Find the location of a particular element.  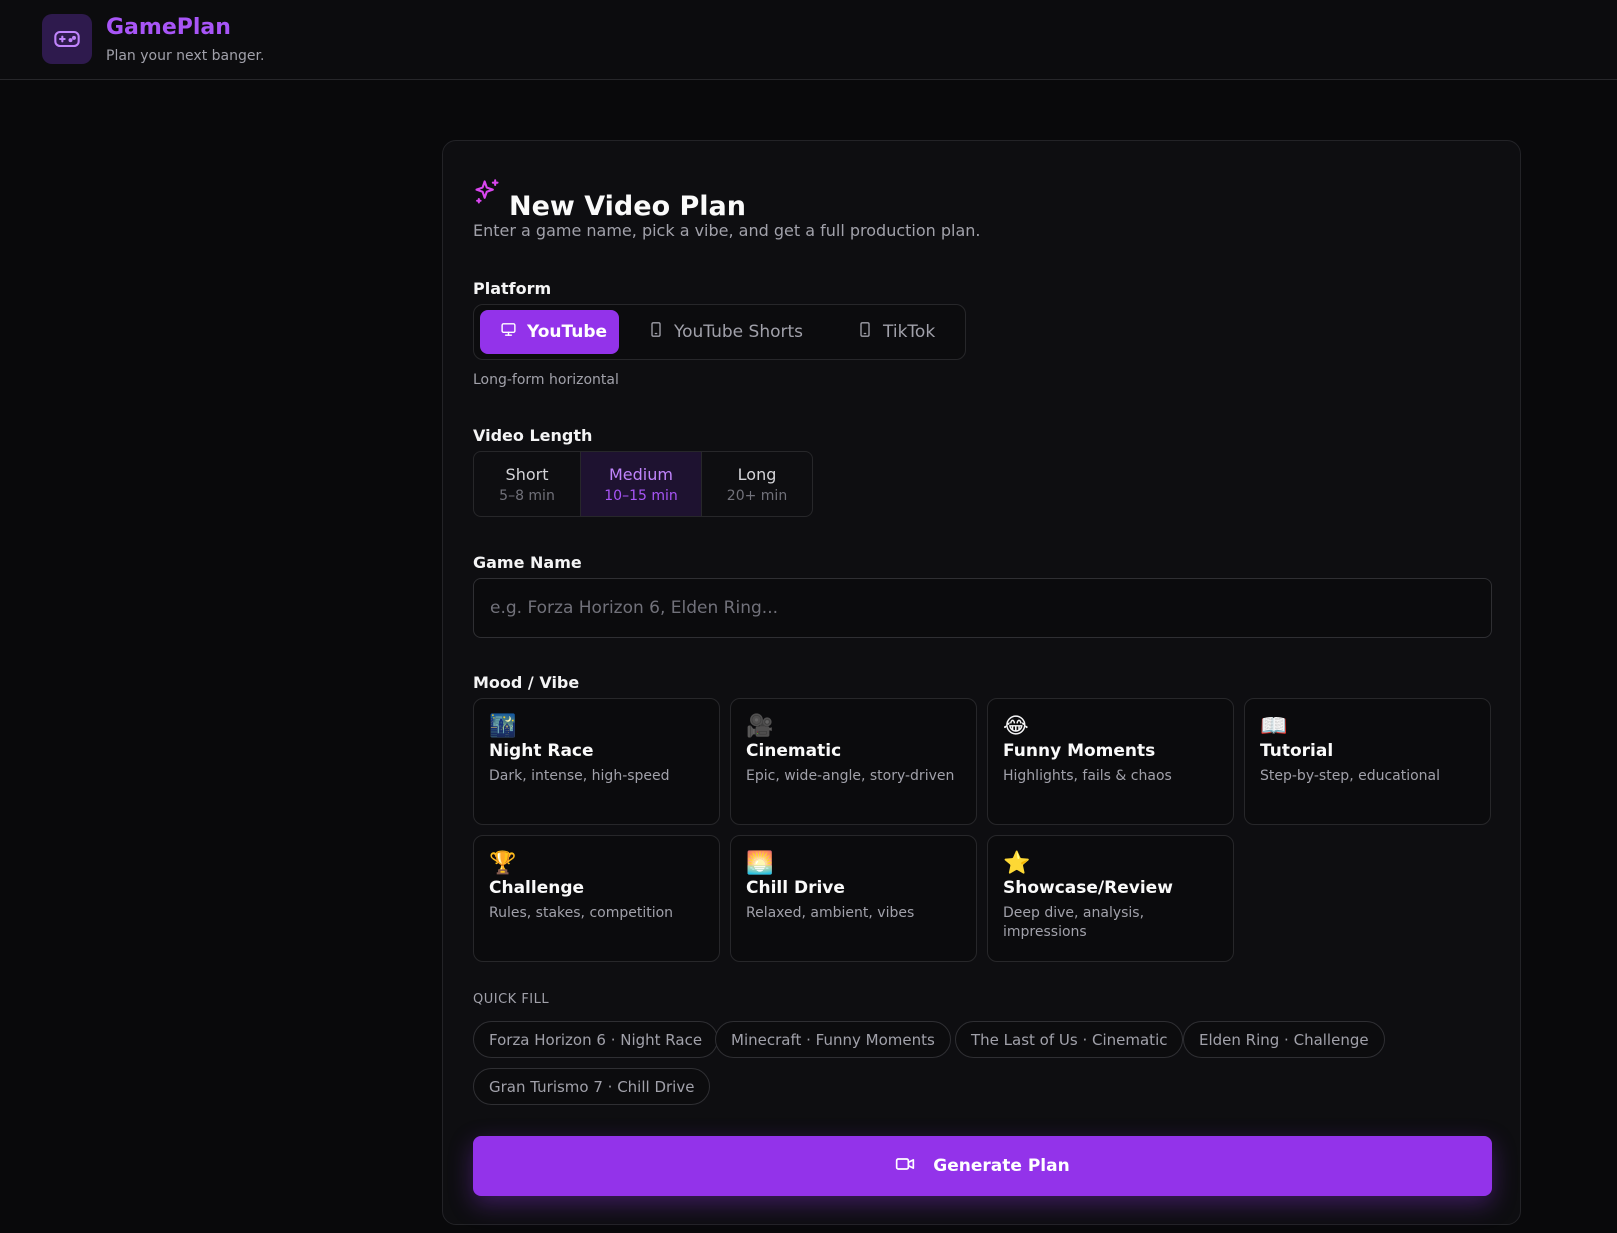

length-option-label: Medium is located at coordinates (641, 474).